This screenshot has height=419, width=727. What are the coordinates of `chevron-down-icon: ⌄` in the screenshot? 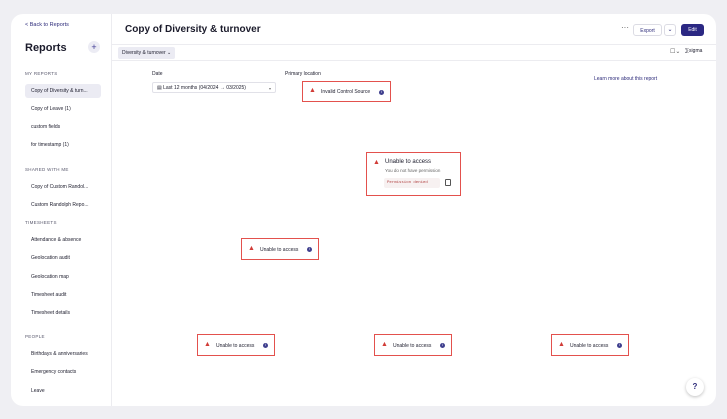 It's located at (169, 53).